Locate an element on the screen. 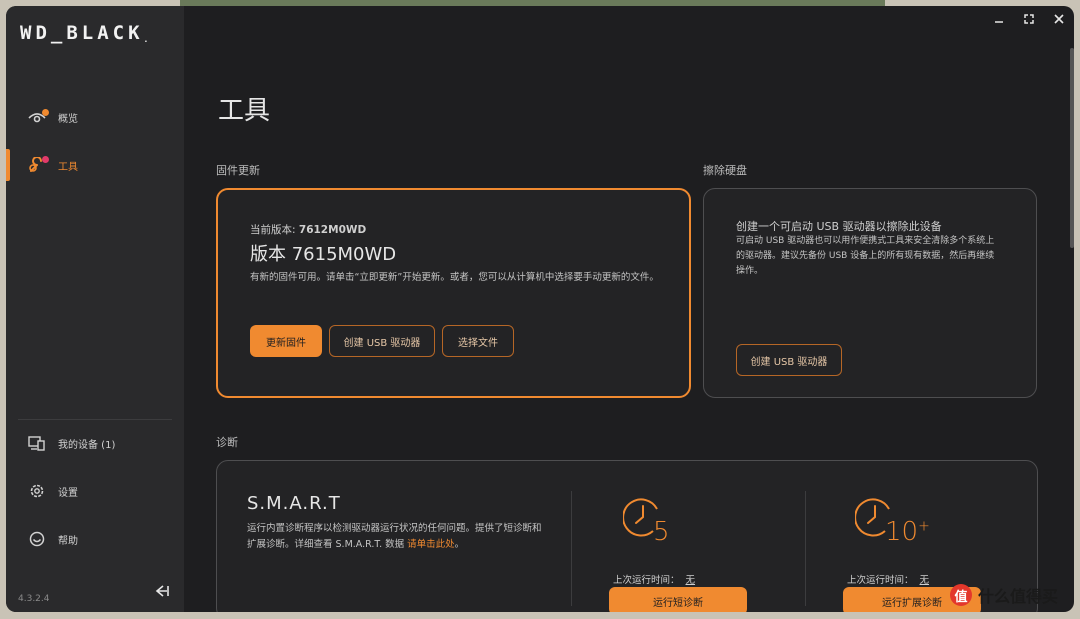 Image resolution: width=1080 pixels, height=619 pixels. new-version: 版本 7615M0WD is located at coordinates (323, 254).